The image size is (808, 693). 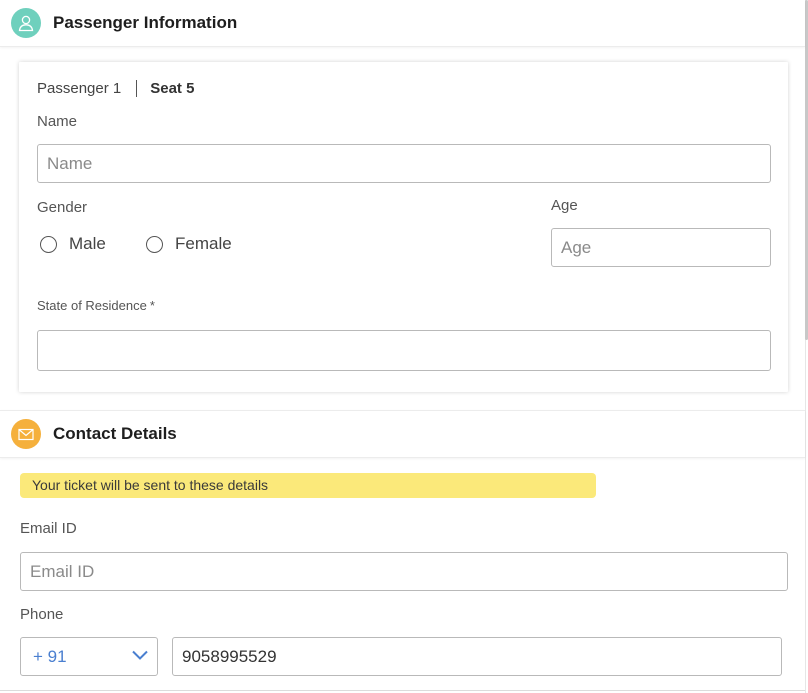 What do you see at coordinates (154, 244) in the screenshot?
I see `female-radio` at bounding box center [154, 244].